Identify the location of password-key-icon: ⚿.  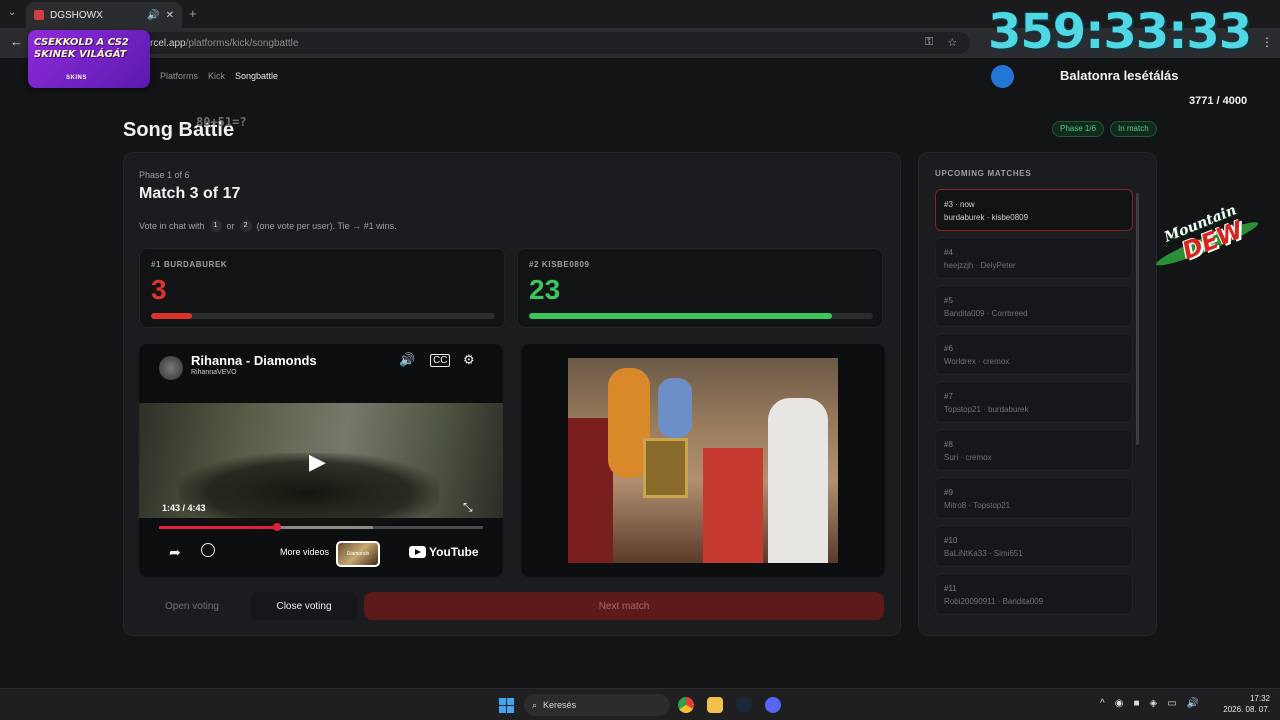
(929, 42).